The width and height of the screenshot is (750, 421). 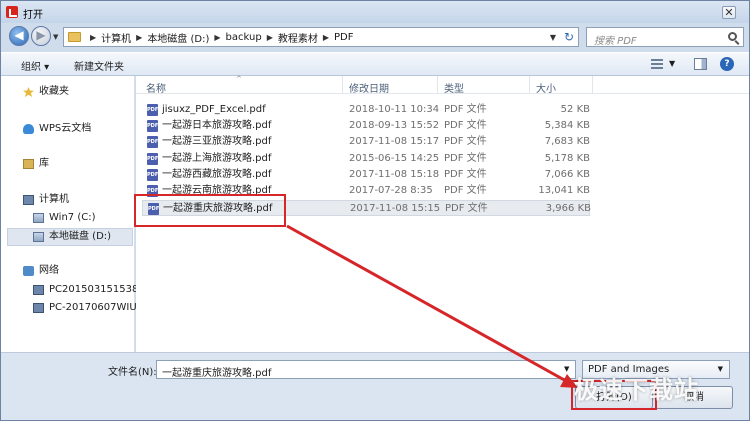 I want to click on filename-label: 文件名(N):, so click(x=132, y=372).